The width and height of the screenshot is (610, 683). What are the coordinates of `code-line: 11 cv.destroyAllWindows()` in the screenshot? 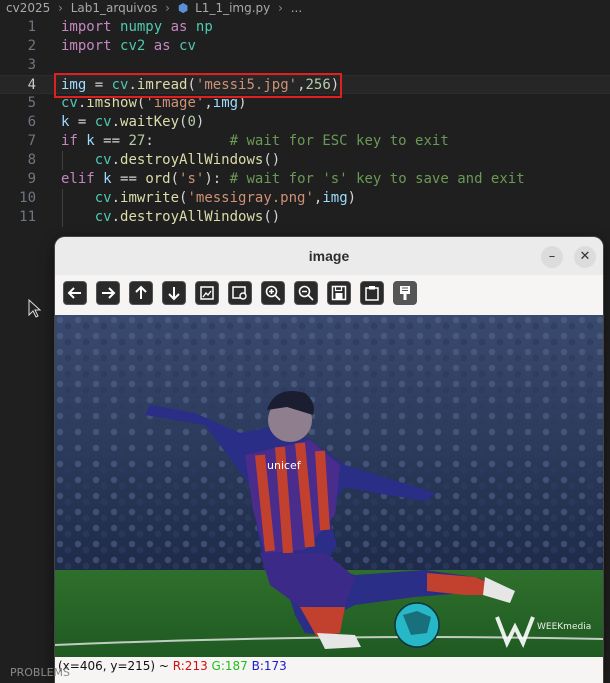 It's located at (305, 217).